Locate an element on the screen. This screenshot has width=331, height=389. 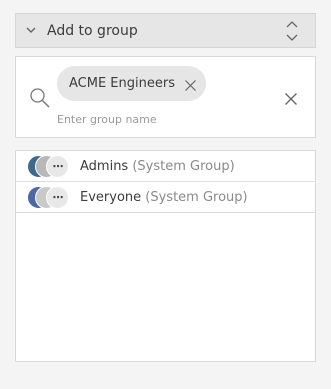
group-name-input is located at coordinates (157, 119).